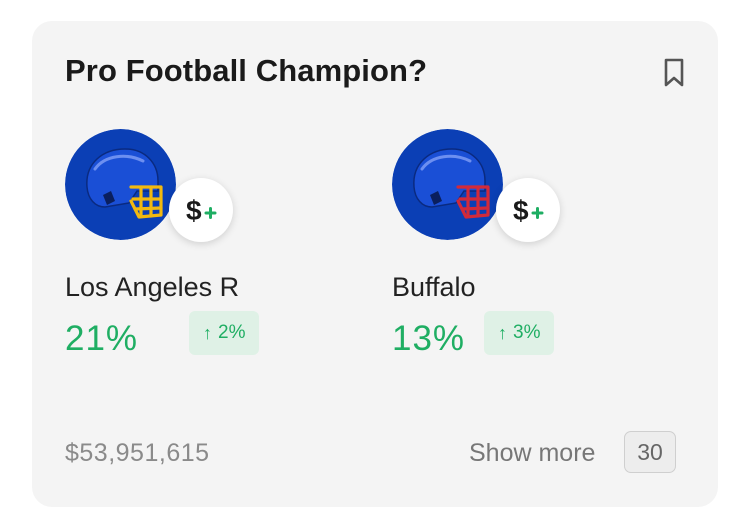 Image resolution: width=750 pixels, height=522 pixels. Describe the element at coordinates (102, 338) in the screenshot. I see `probability: 21%` at that location.